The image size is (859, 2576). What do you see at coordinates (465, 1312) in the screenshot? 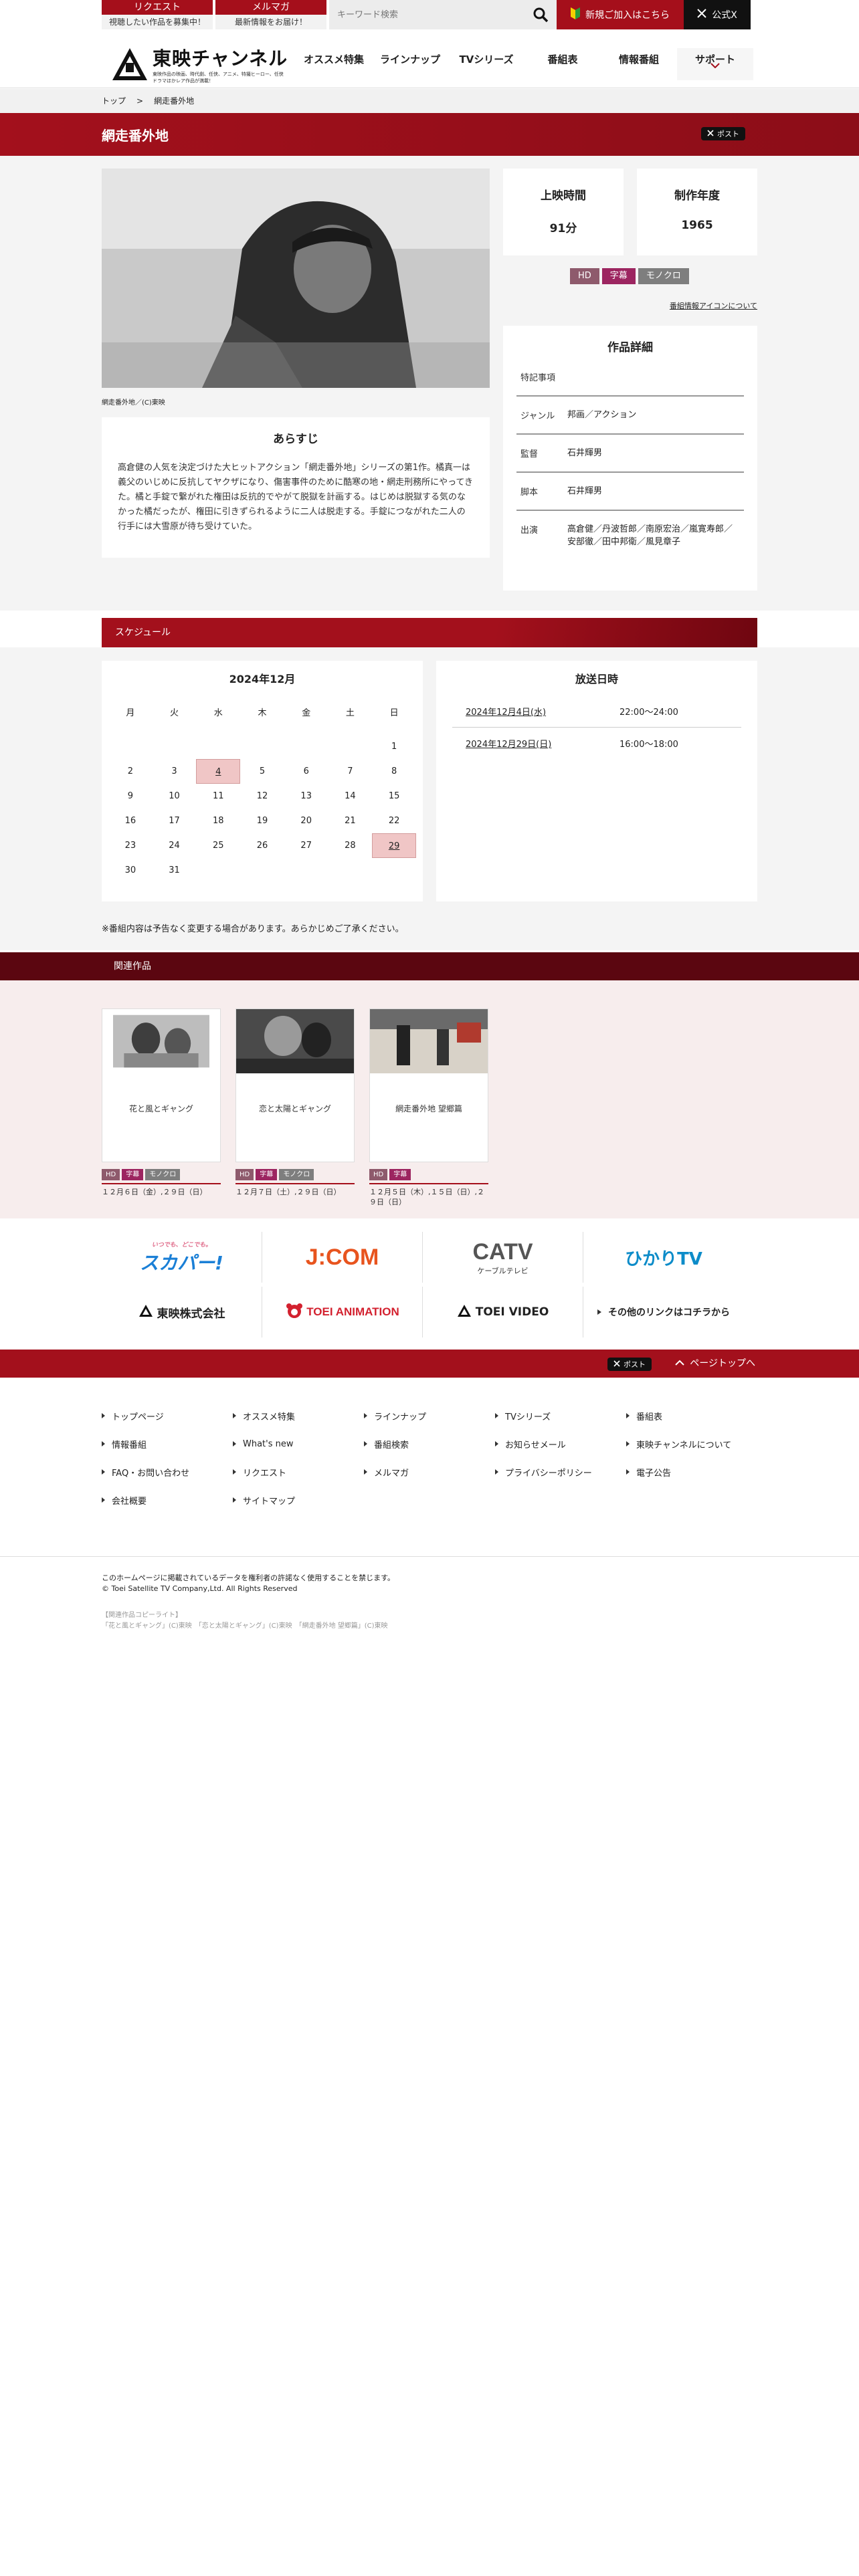
I see `toei-triangle-icon` at bounding box center [465, 1312].